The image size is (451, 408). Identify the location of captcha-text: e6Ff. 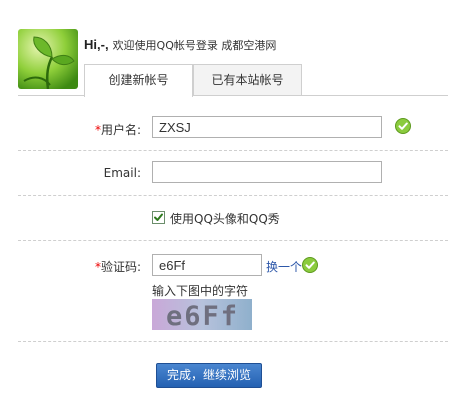
(202, 315).